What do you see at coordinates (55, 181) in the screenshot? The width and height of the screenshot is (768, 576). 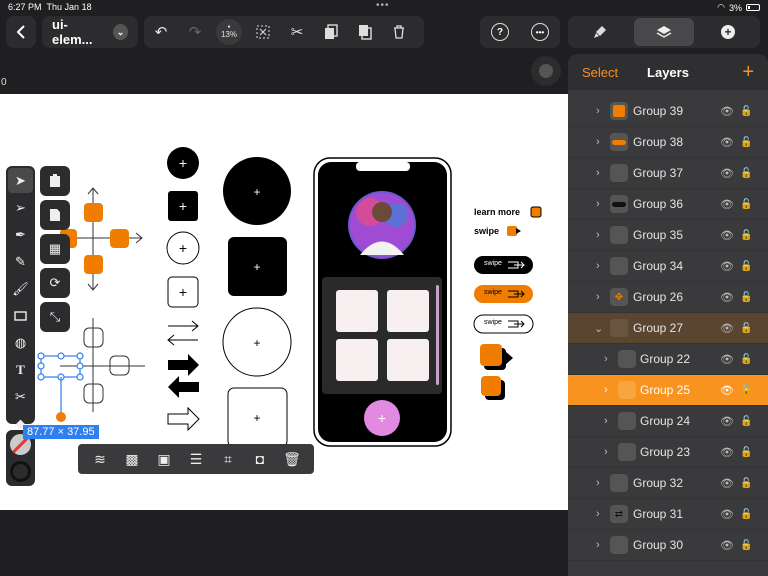 I see `clipboard-tool` at bounding box center [55, 181].